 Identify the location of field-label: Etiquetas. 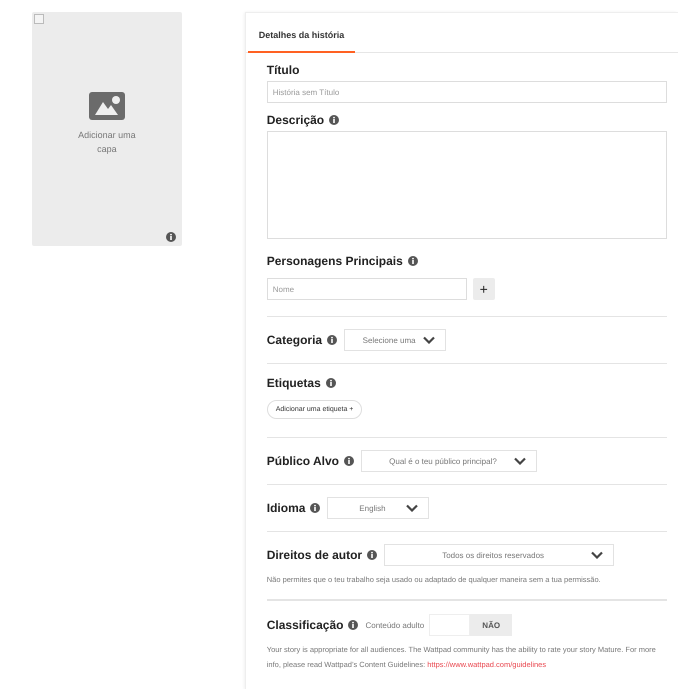
(293, 383).